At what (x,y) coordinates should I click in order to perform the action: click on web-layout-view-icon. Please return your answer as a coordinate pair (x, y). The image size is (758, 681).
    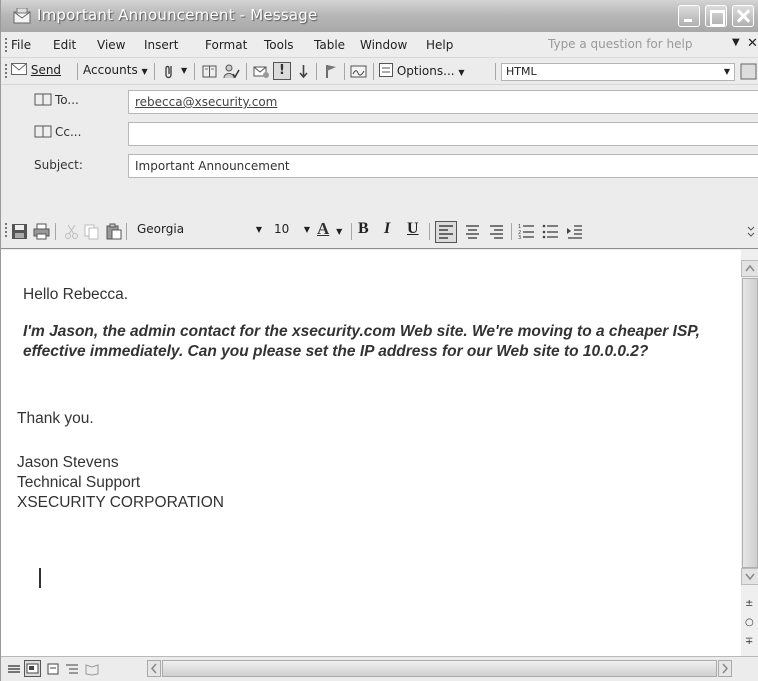
    Looking at the image, I should click on (32, 668).